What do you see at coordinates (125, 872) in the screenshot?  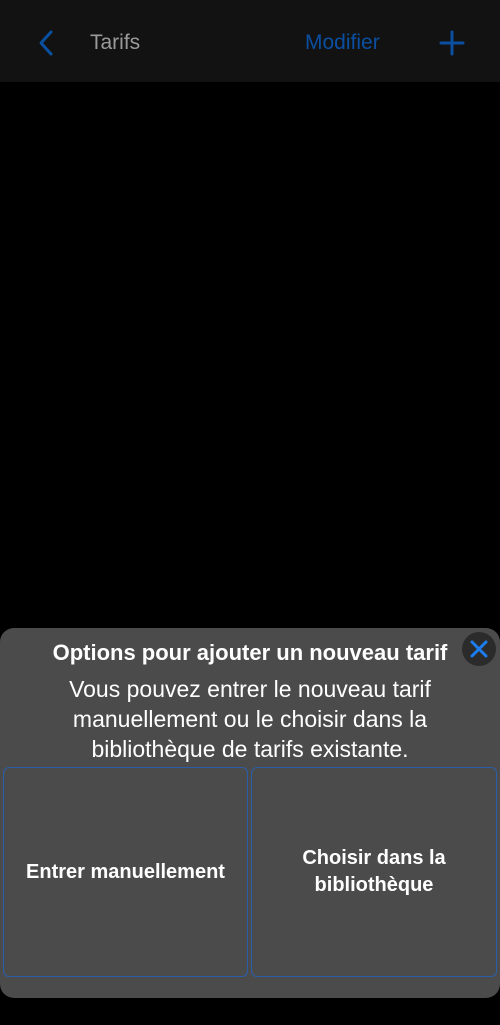 I see `enter-manually-button: Entrer manuellement` at bounding box center [125, 872].